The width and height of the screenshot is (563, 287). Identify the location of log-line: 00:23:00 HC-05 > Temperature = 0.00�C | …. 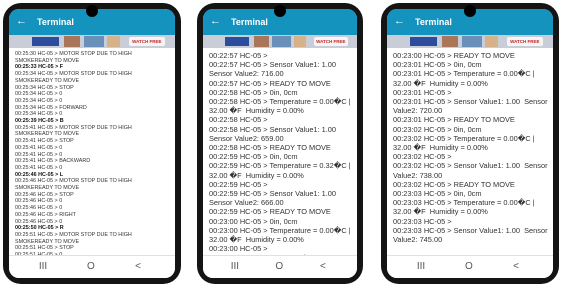
(281, 235).